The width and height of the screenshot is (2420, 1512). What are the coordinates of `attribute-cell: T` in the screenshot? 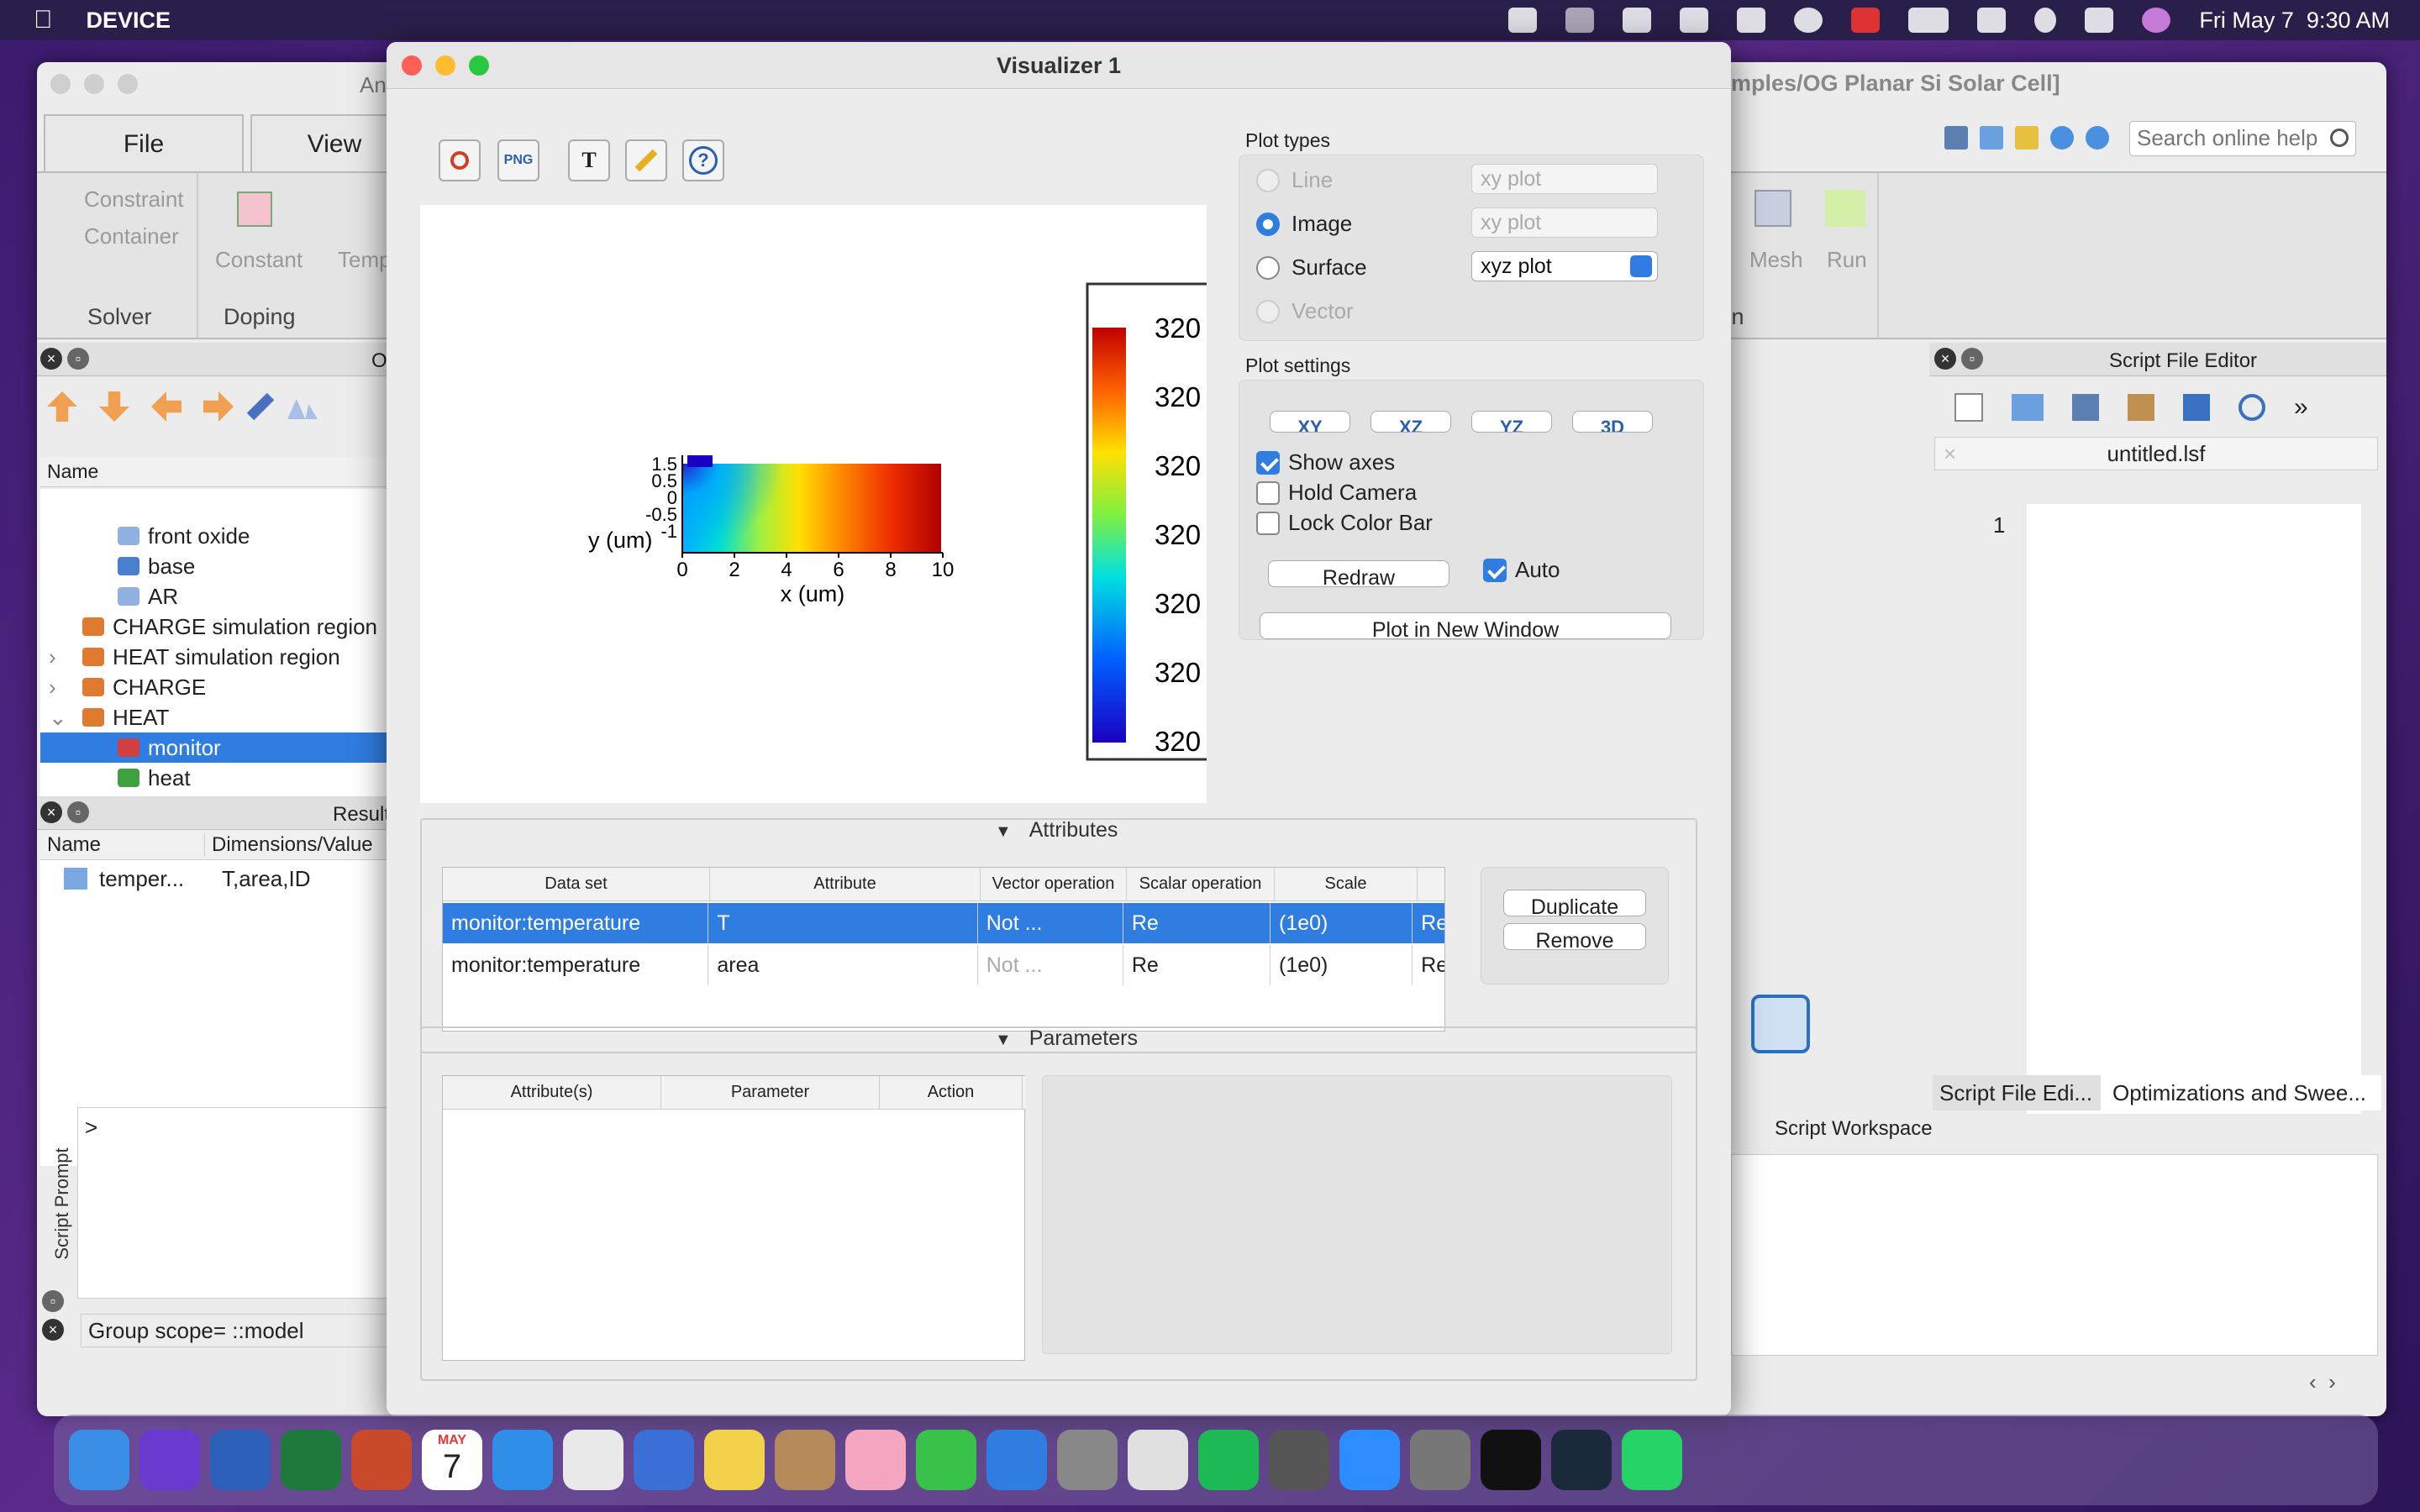 It's located at (843, 923).